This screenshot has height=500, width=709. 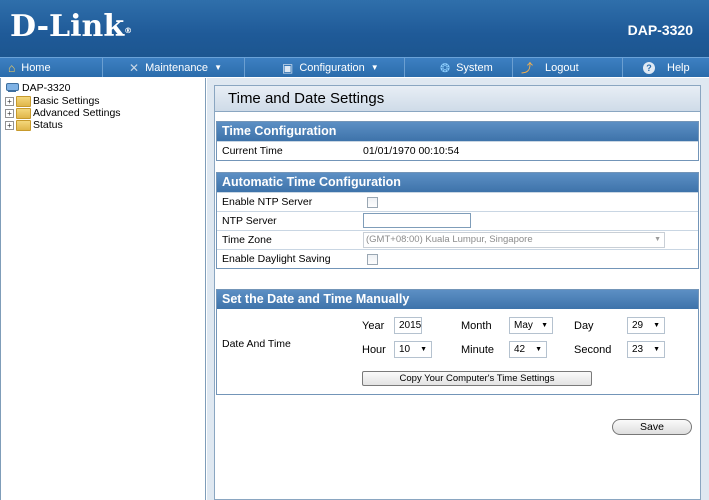 I want to click on menu-configuration: ▣ Configuration ▼, so click(x=325, y=67).